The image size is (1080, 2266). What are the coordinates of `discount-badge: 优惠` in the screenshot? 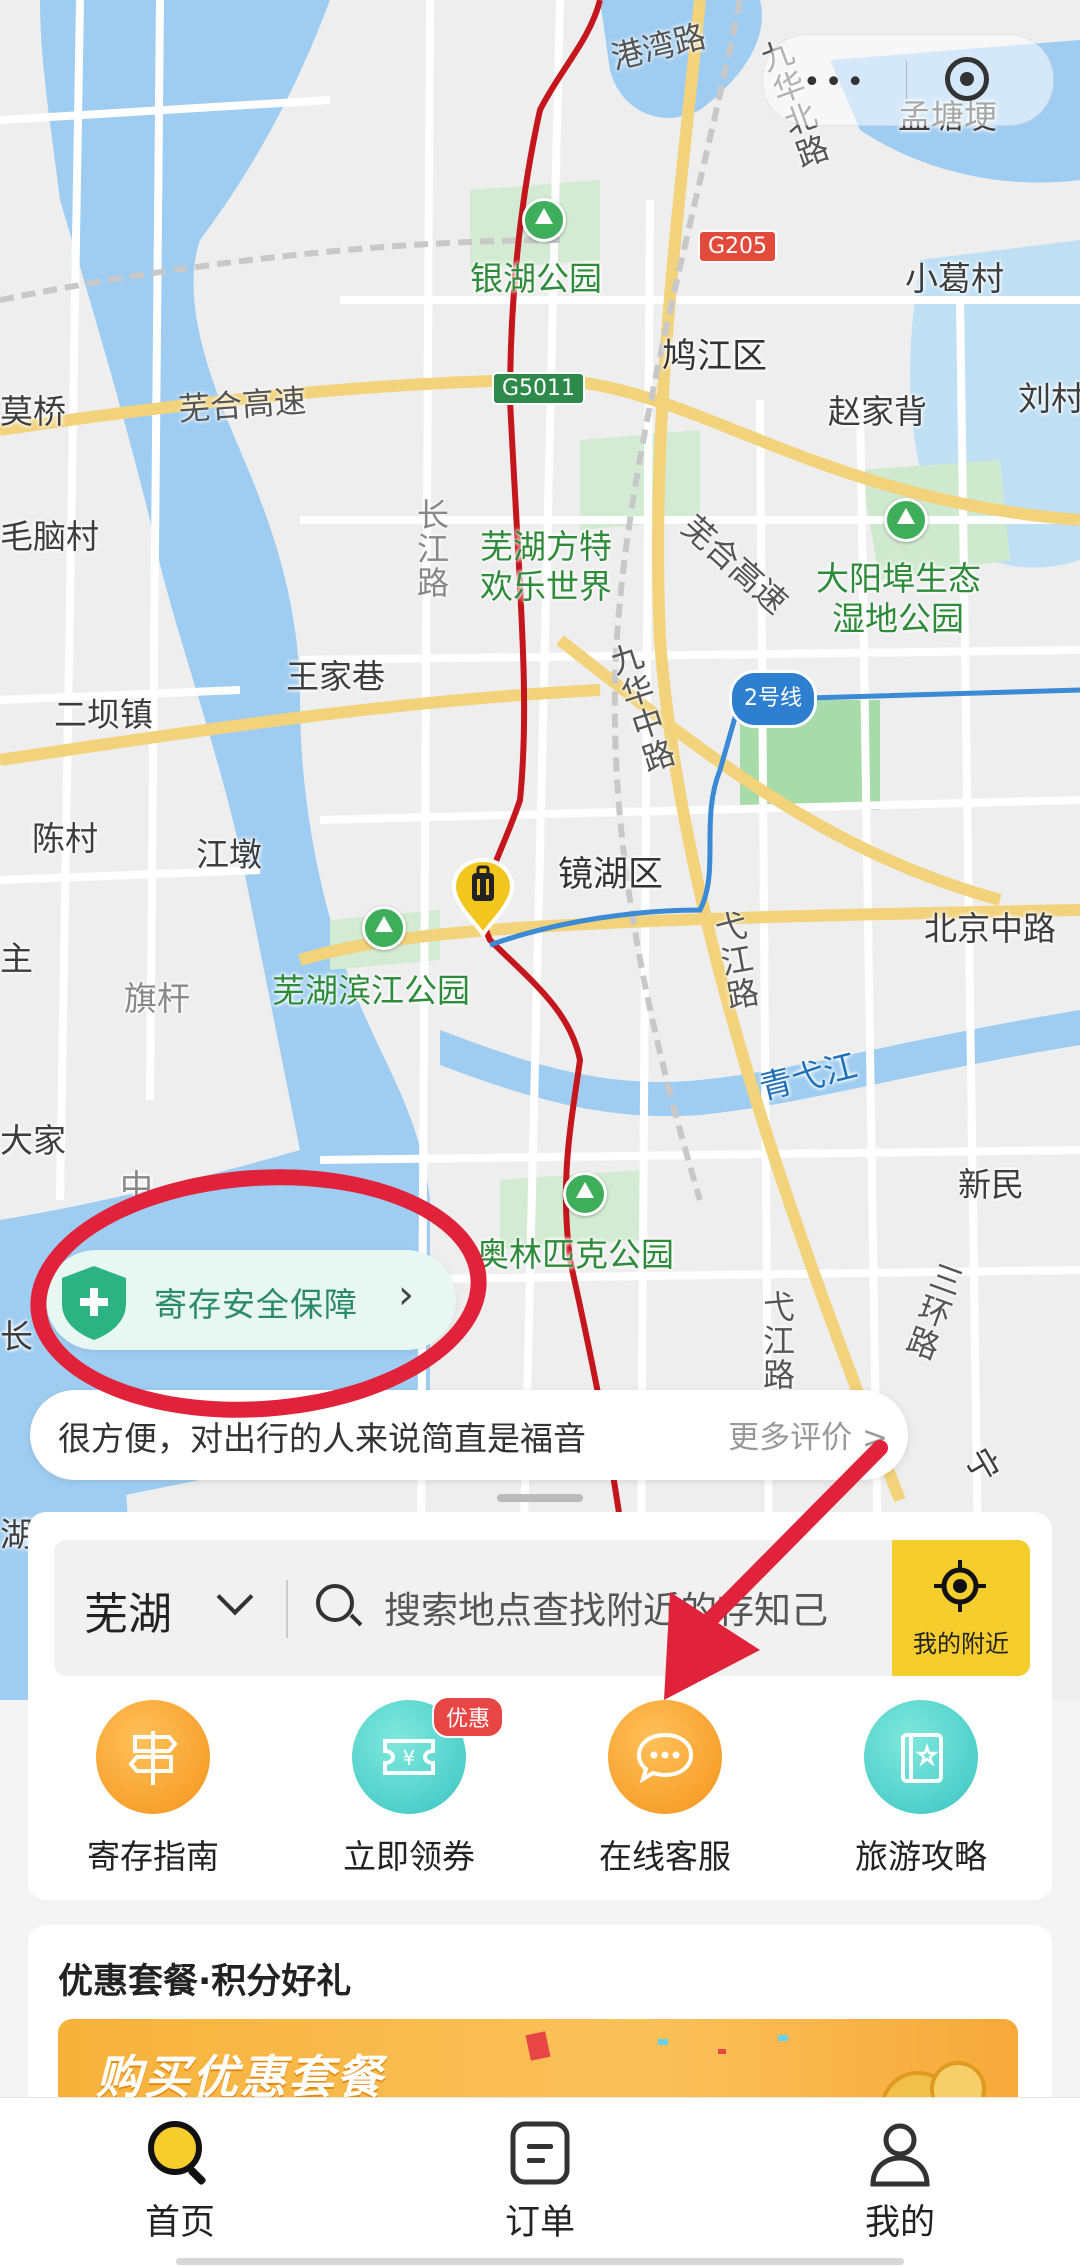 It's located at (468, 1717).